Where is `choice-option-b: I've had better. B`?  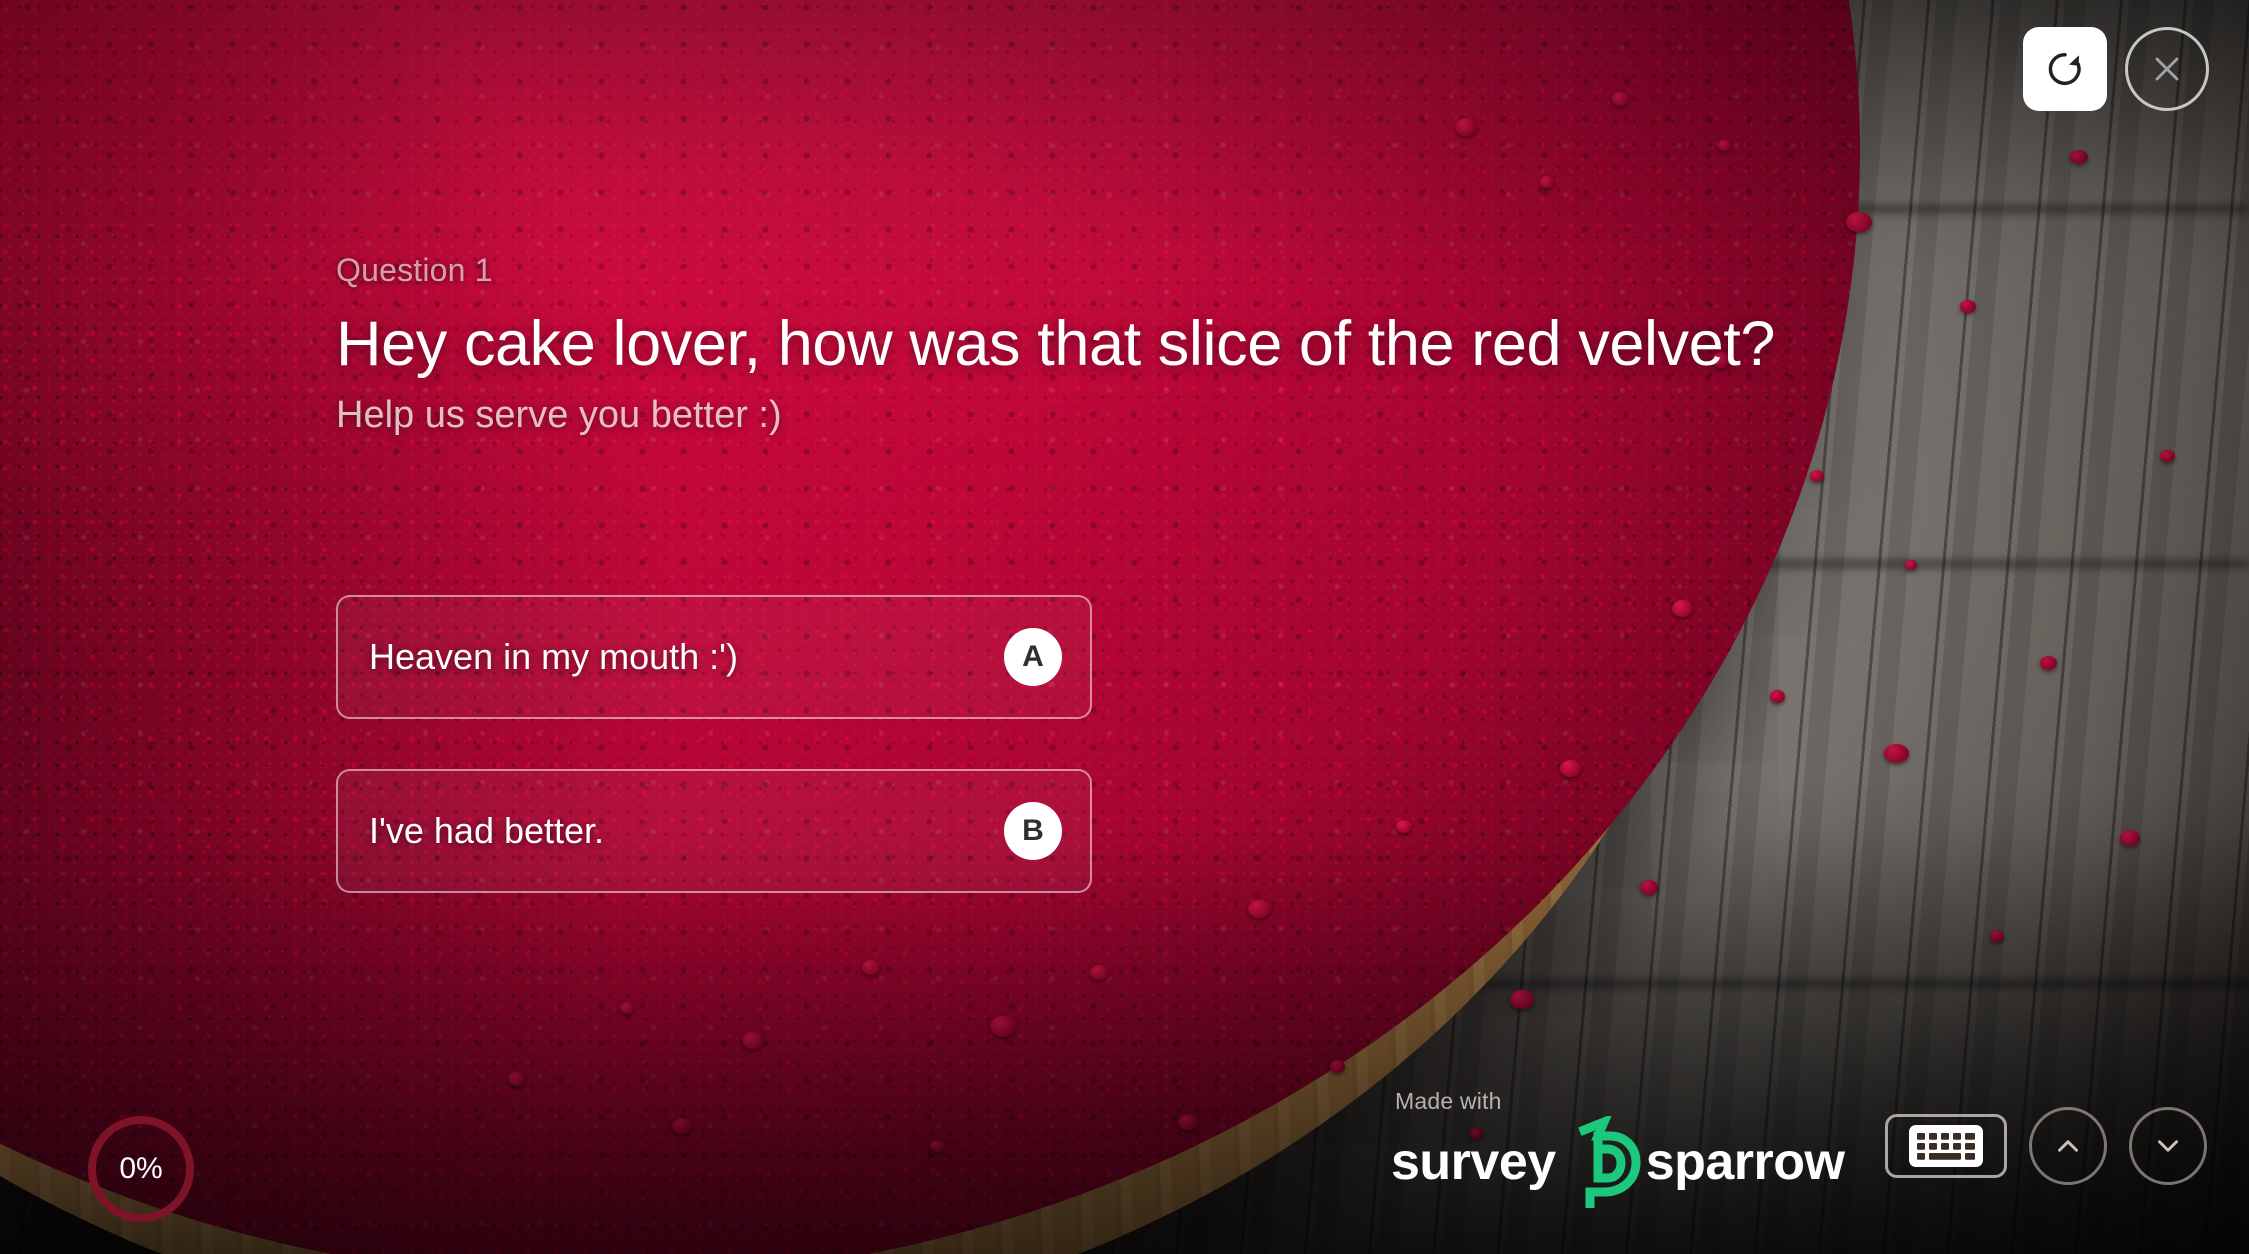
choice-option-b: I've had better. B is located at coordinates (714, 831).